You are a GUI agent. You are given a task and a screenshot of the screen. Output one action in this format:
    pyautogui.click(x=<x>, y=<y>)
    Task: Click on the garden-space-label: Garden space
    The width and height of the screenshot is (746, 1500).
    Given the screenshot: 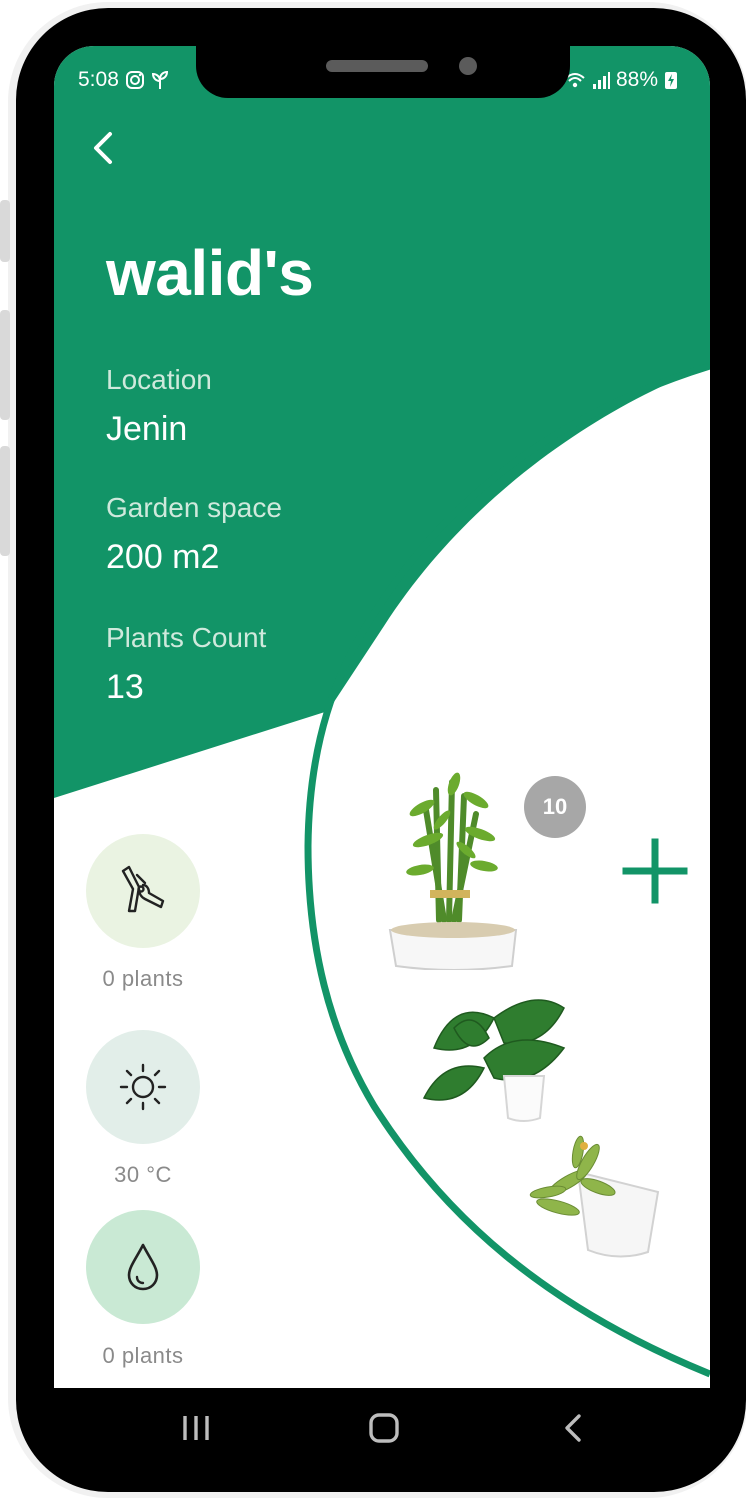 What is the action you would take?
    pyautogui.click(x=194, y=507)
    